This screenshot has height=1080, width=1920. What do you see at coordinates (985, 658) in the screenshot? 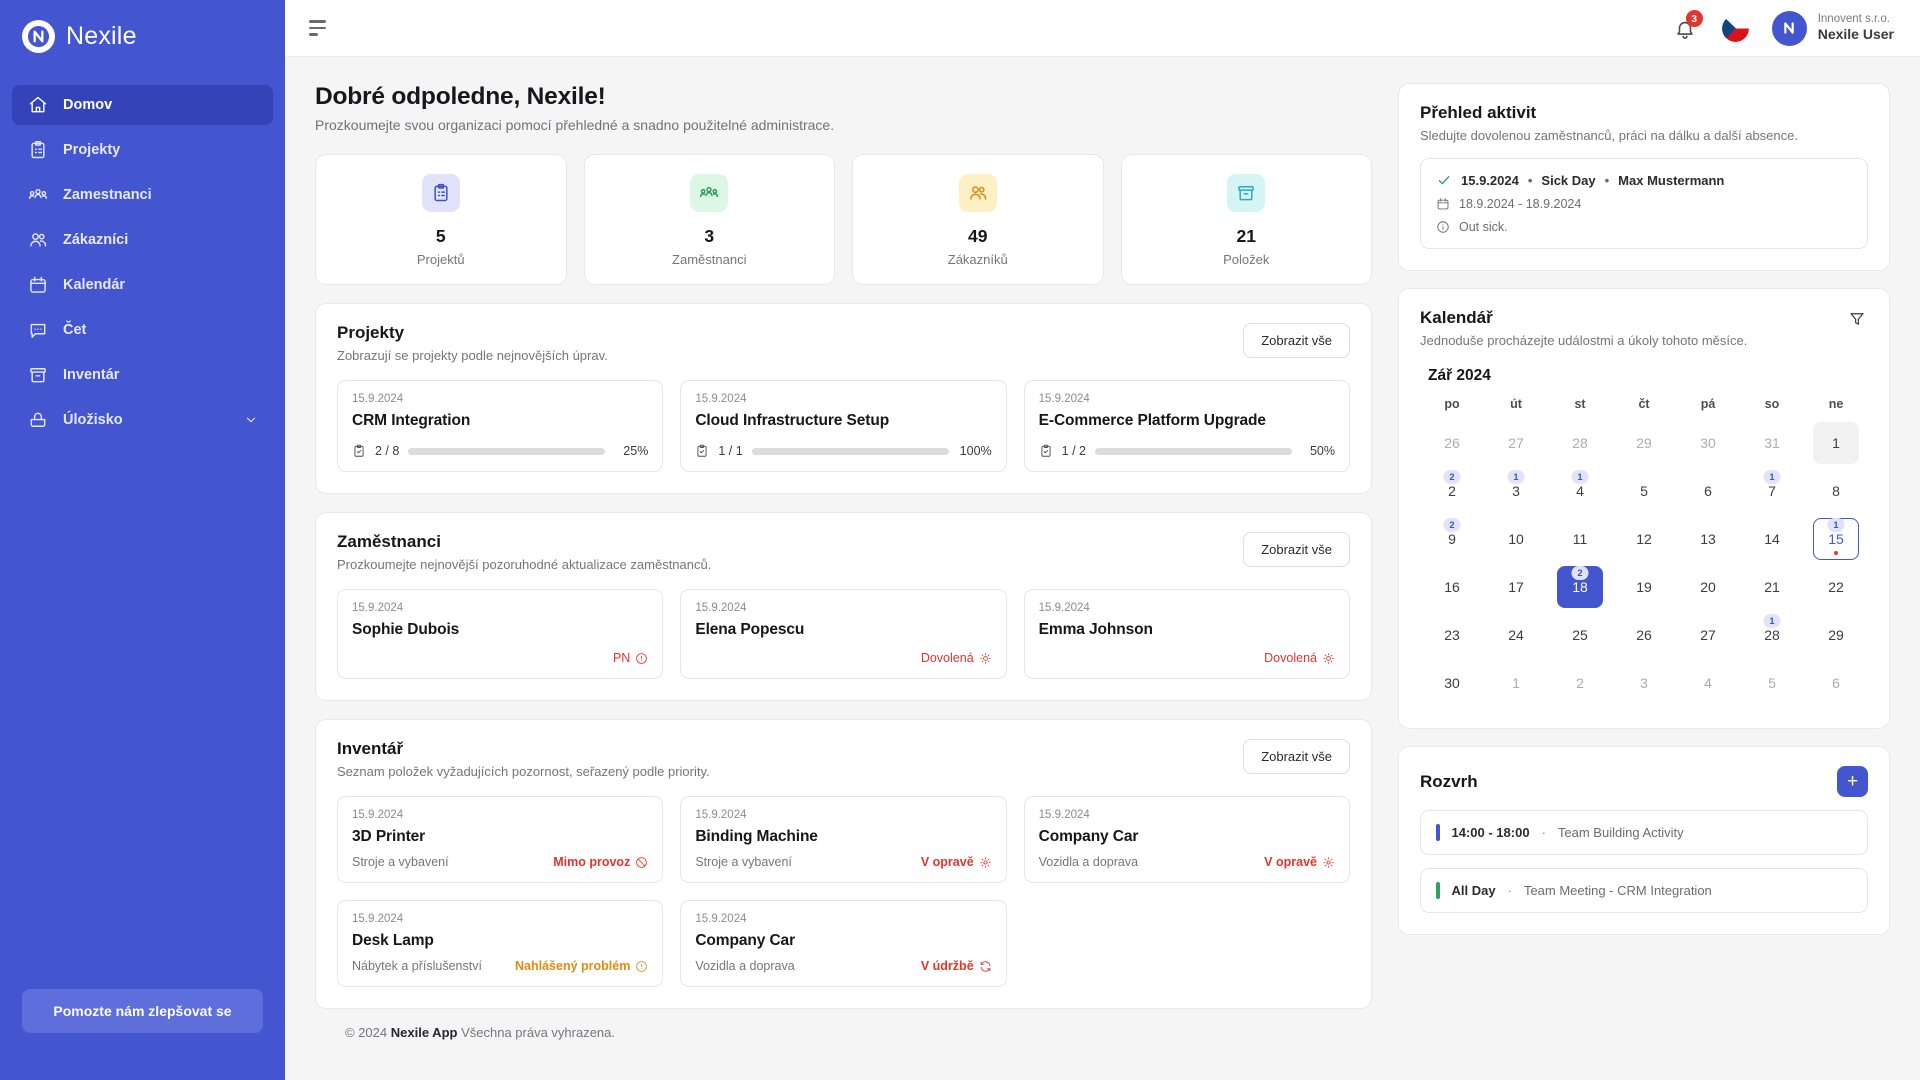
I see `sun-icon` at bounding box center [985, 658].